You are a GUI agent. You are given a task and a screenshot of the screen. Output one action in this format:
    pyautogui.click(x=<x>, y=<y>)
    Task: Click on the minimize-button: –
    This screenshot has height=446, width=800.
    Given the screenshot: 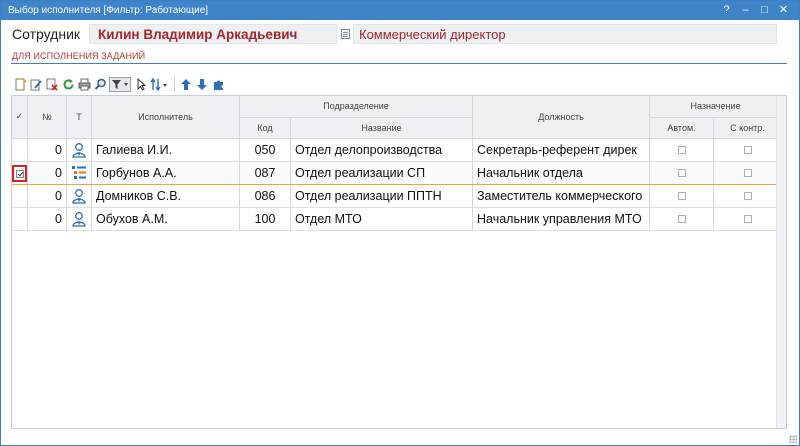 What is the action you would take?
    pyautogui.click(x=745, y=10)
    